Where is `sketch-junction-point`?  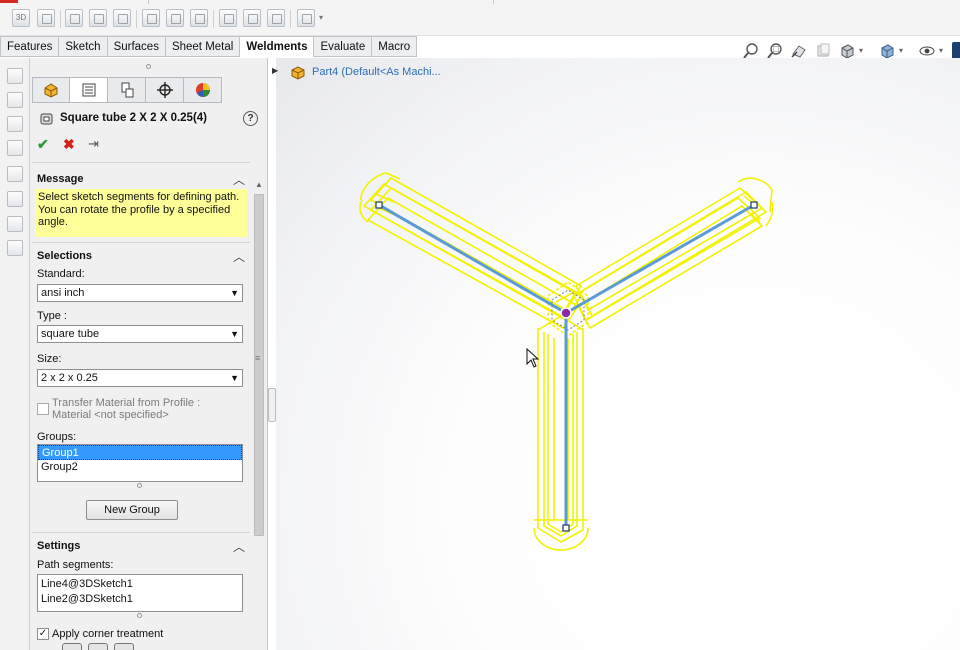
sketch-junction-point is located at coordinates (566, 313).